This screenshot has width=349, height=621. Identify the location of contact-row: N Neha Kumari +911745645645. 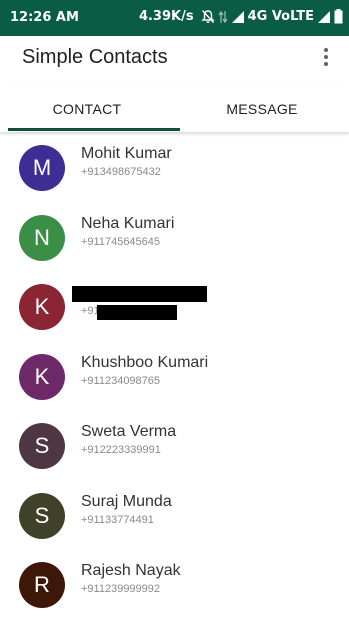
(174, 239).